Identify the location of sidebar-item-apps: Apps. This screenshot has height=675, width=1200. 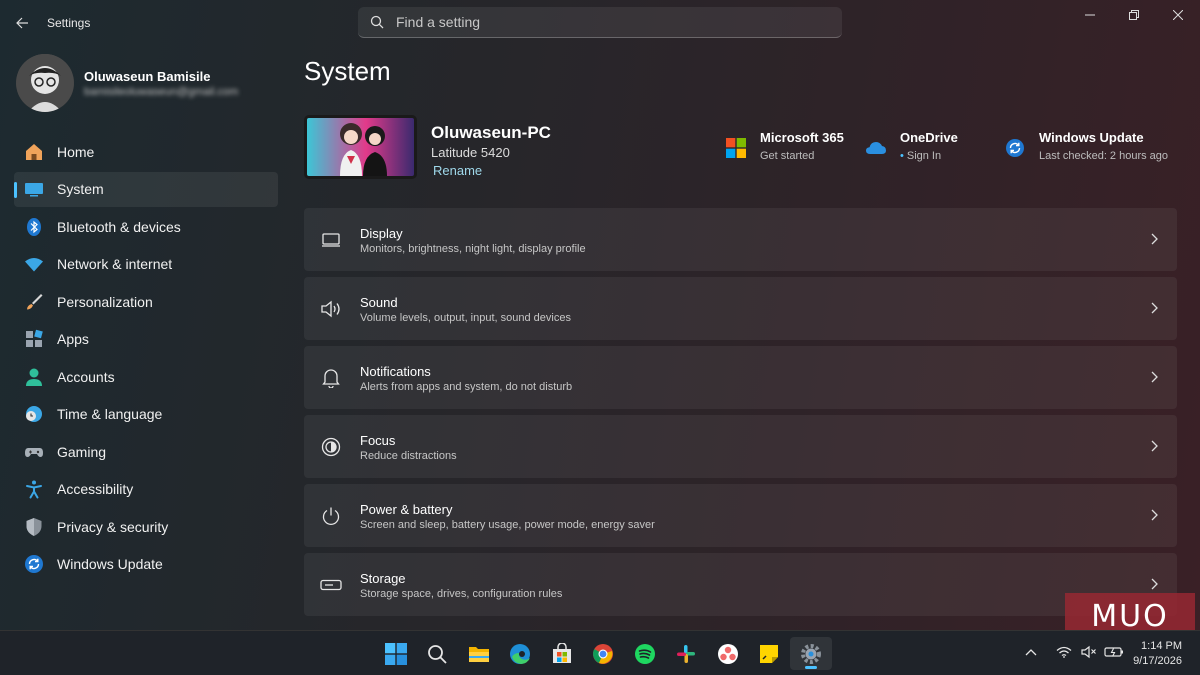
(146, 339).